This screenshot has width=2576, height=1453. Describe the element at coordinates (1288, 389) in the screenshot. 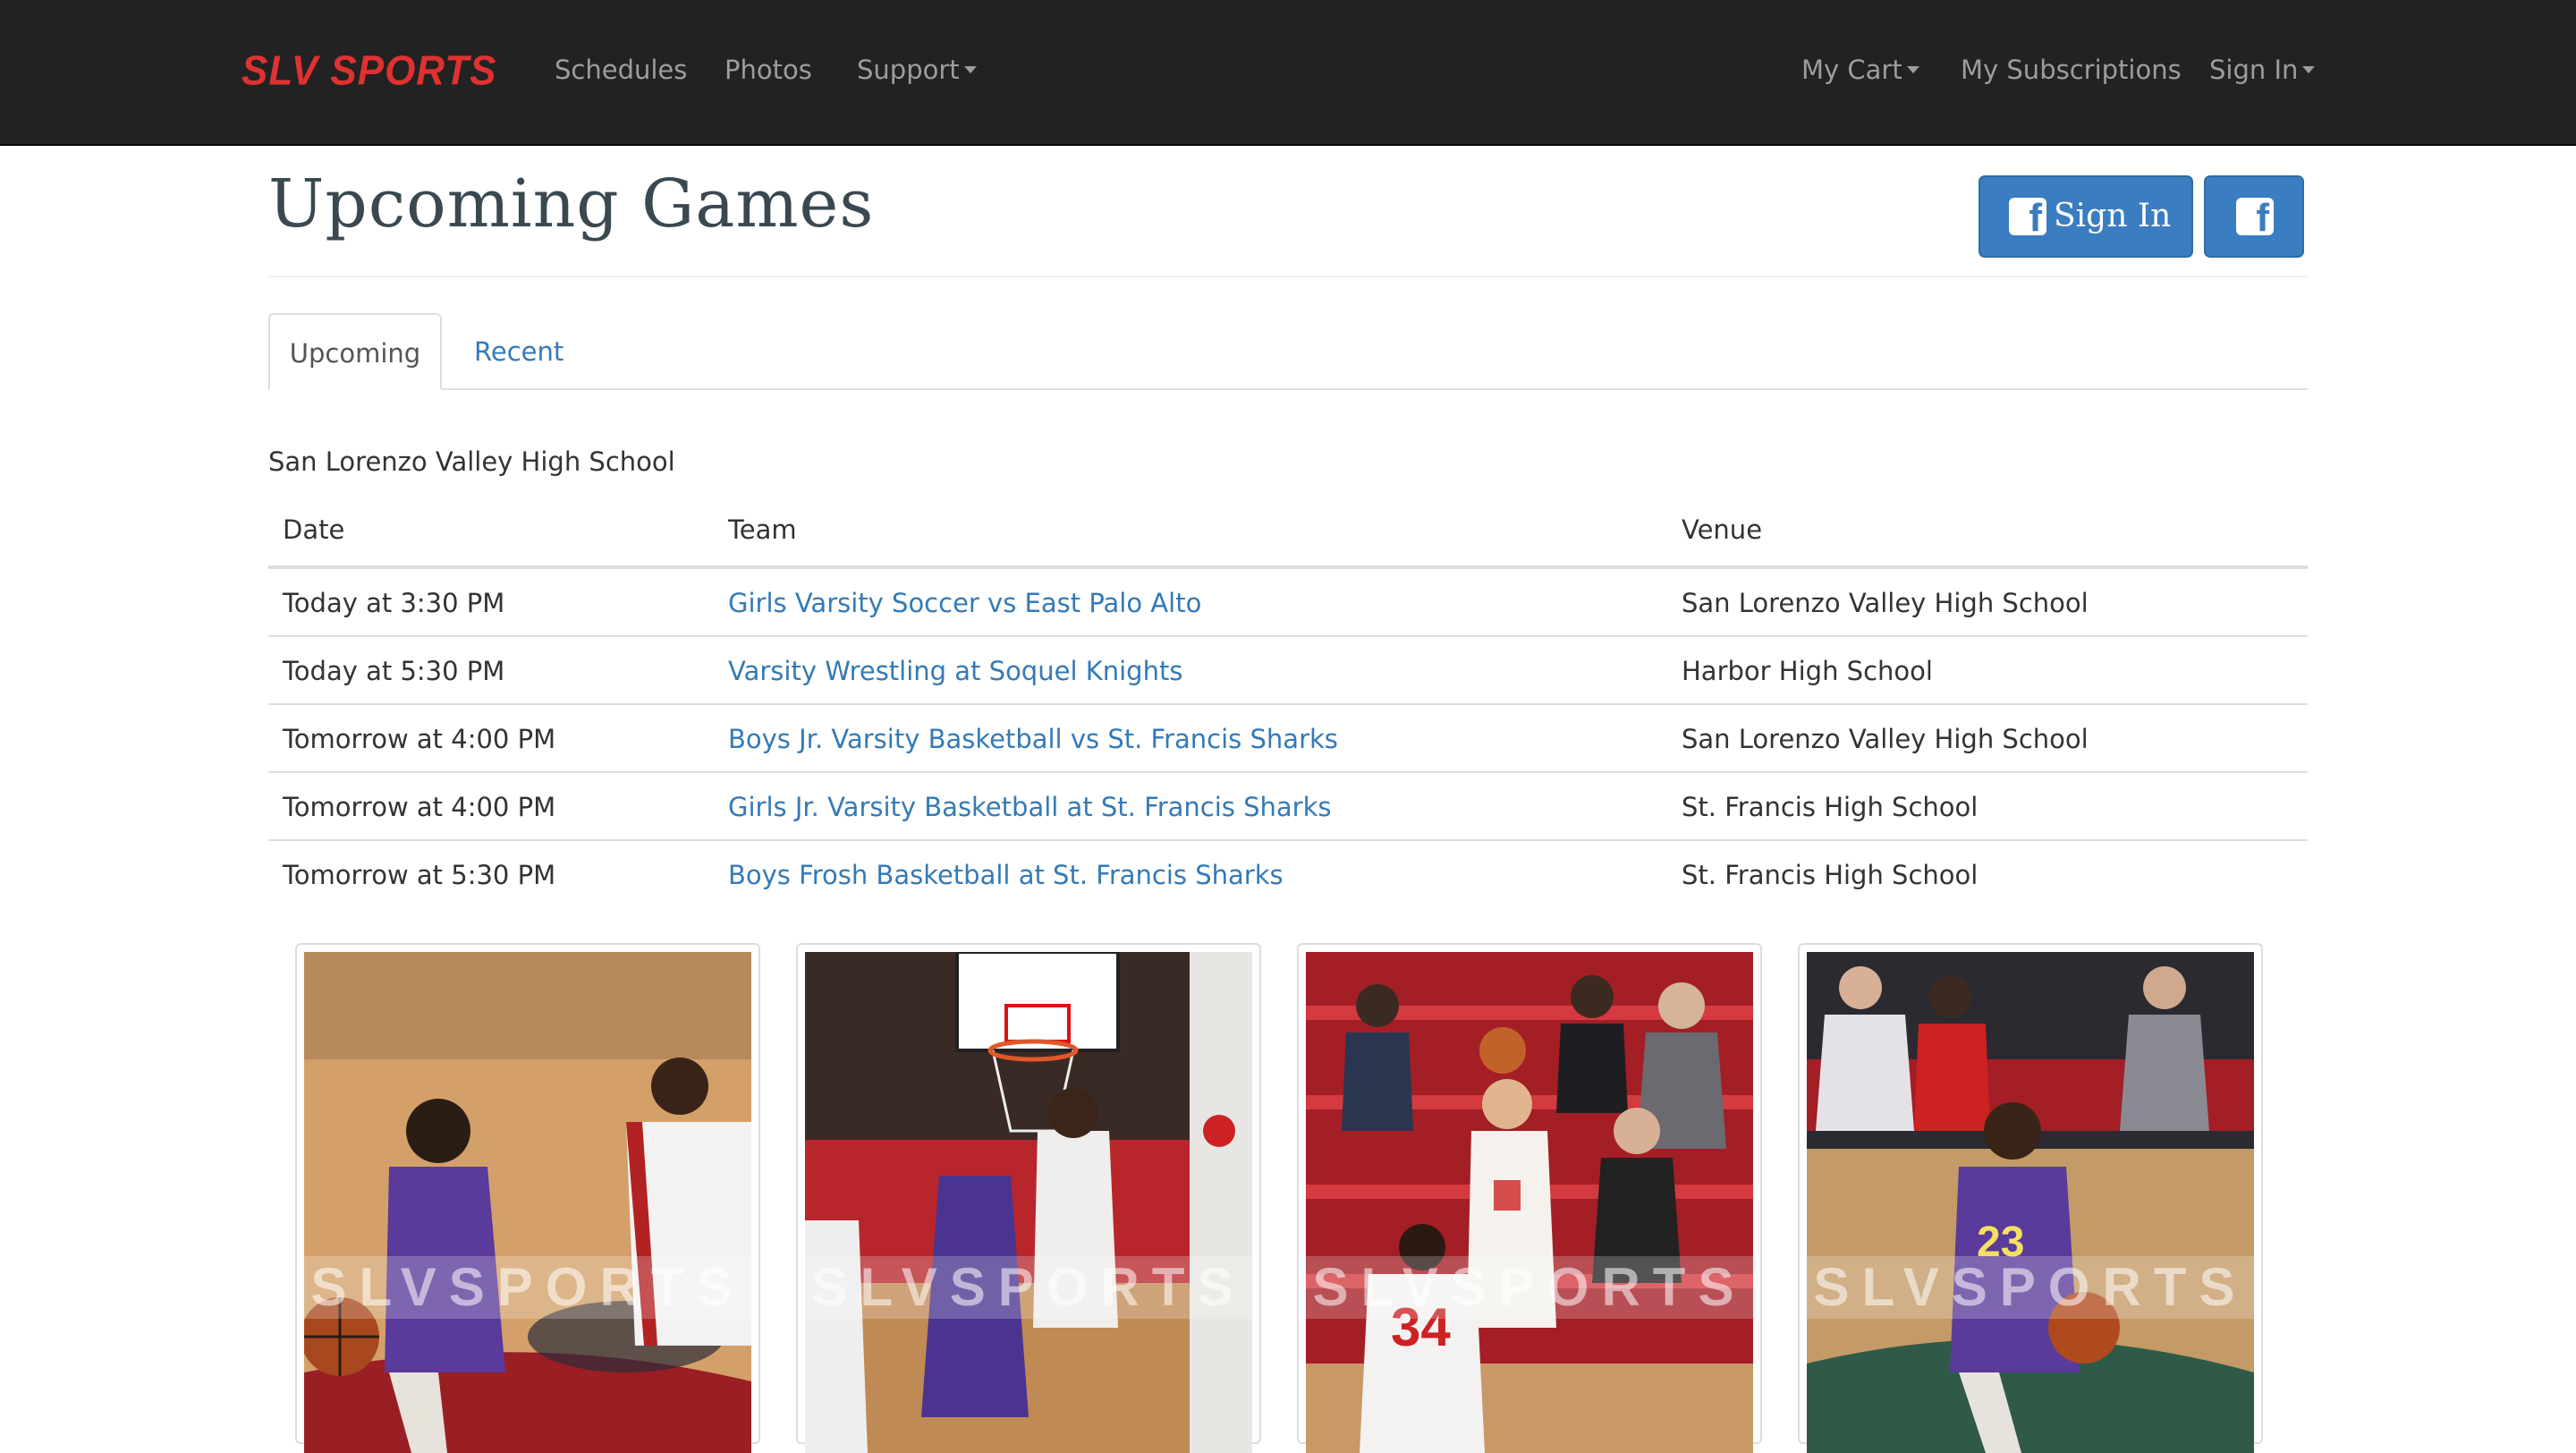

I see `tabs-divider` at that location.